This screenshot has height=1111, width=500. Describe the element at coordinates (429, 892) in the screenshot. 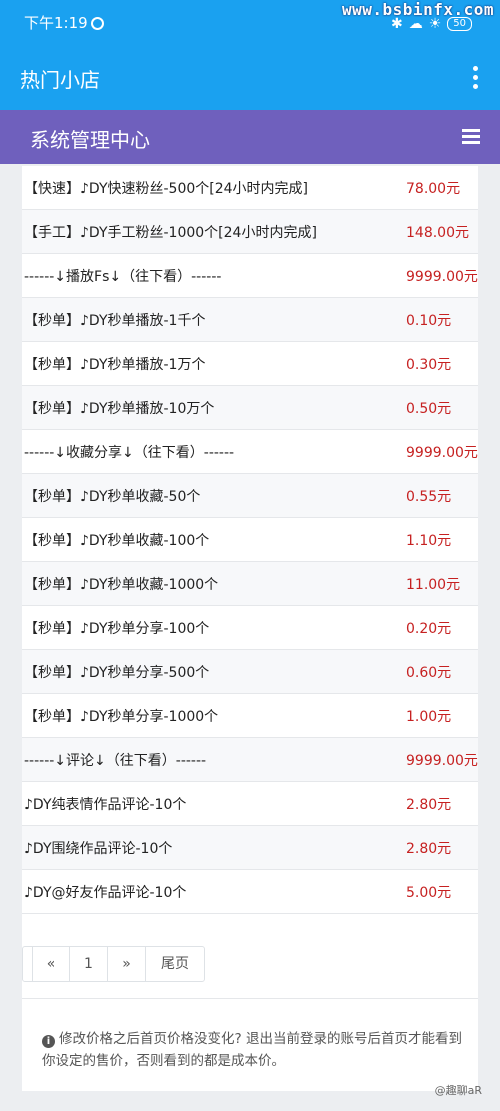

I see `product-price: 5.00元` at that location.